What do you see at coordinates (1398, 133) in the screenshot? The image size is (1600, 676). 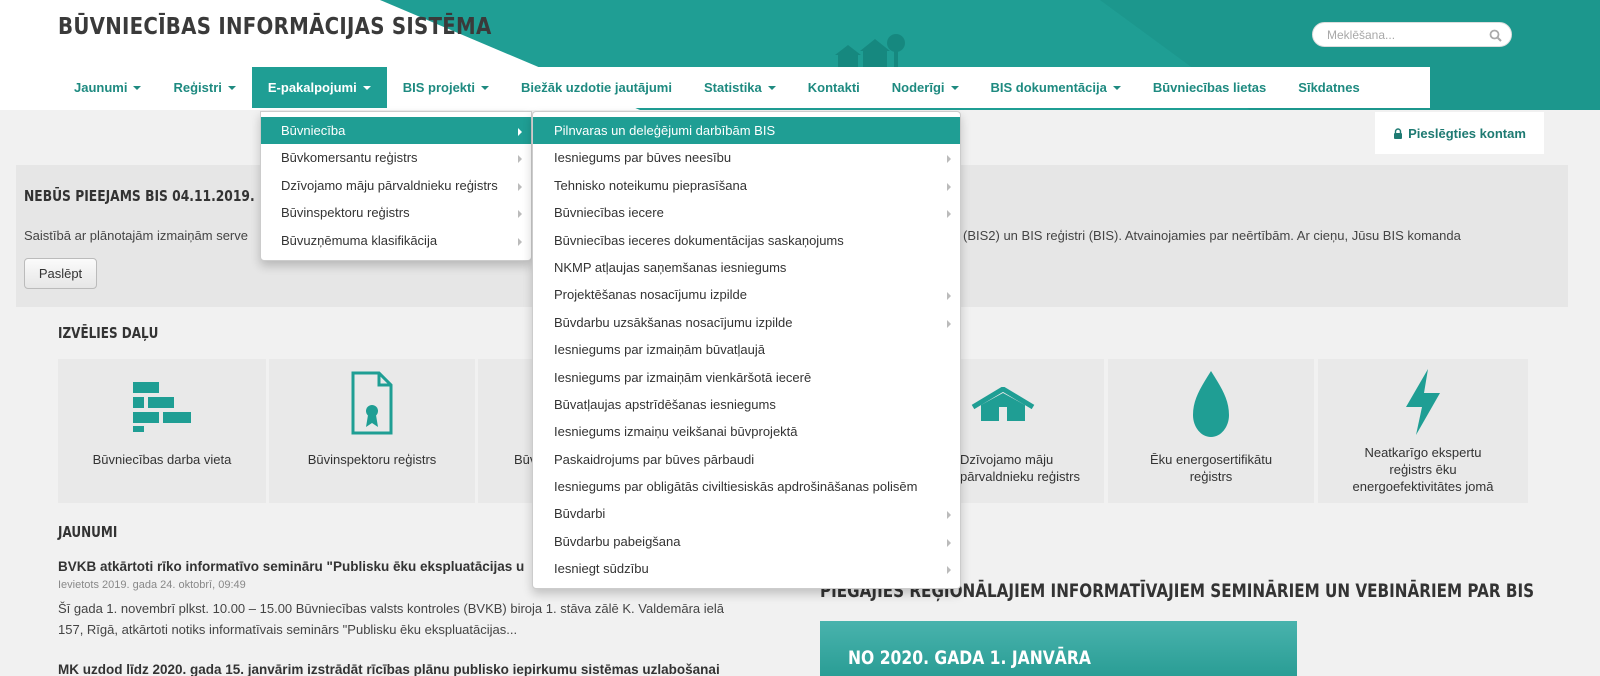 I see `lock-icon` at bounding box center [1398, 133].